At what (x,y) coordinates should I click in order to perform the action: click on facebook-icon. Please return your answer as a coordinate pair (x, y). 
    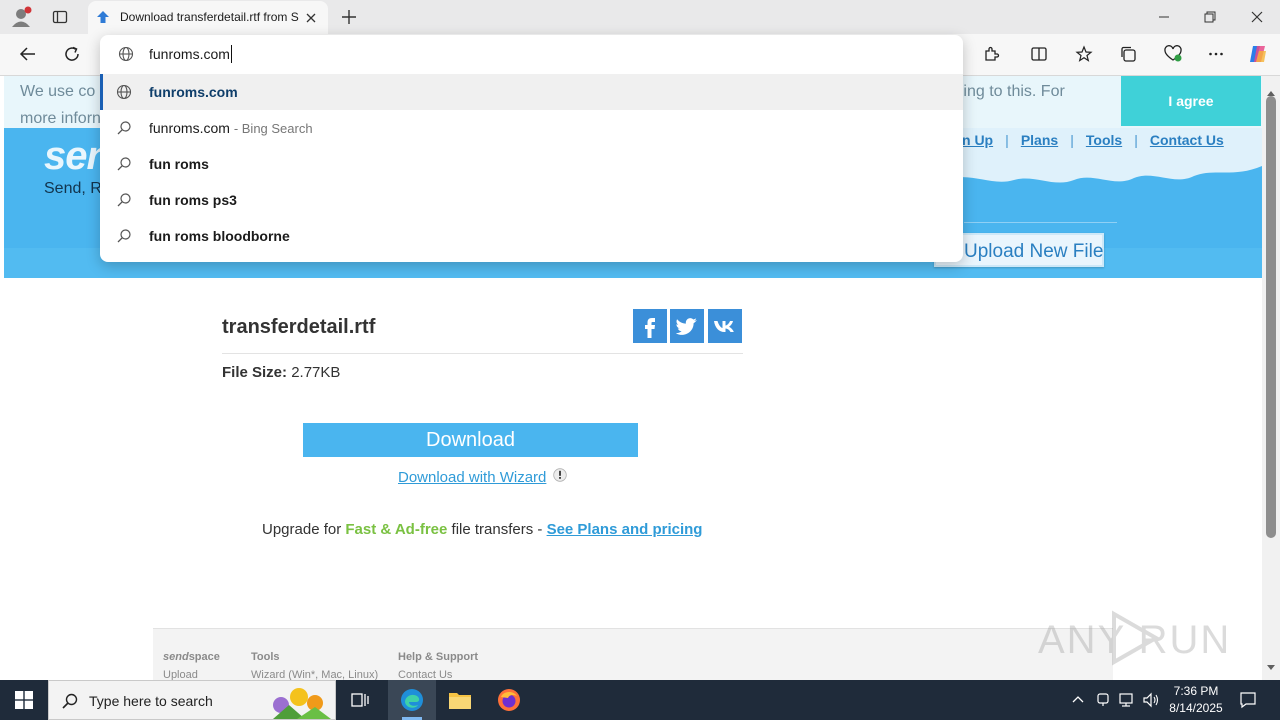
    Looking at the image, I should click on (650, 328).